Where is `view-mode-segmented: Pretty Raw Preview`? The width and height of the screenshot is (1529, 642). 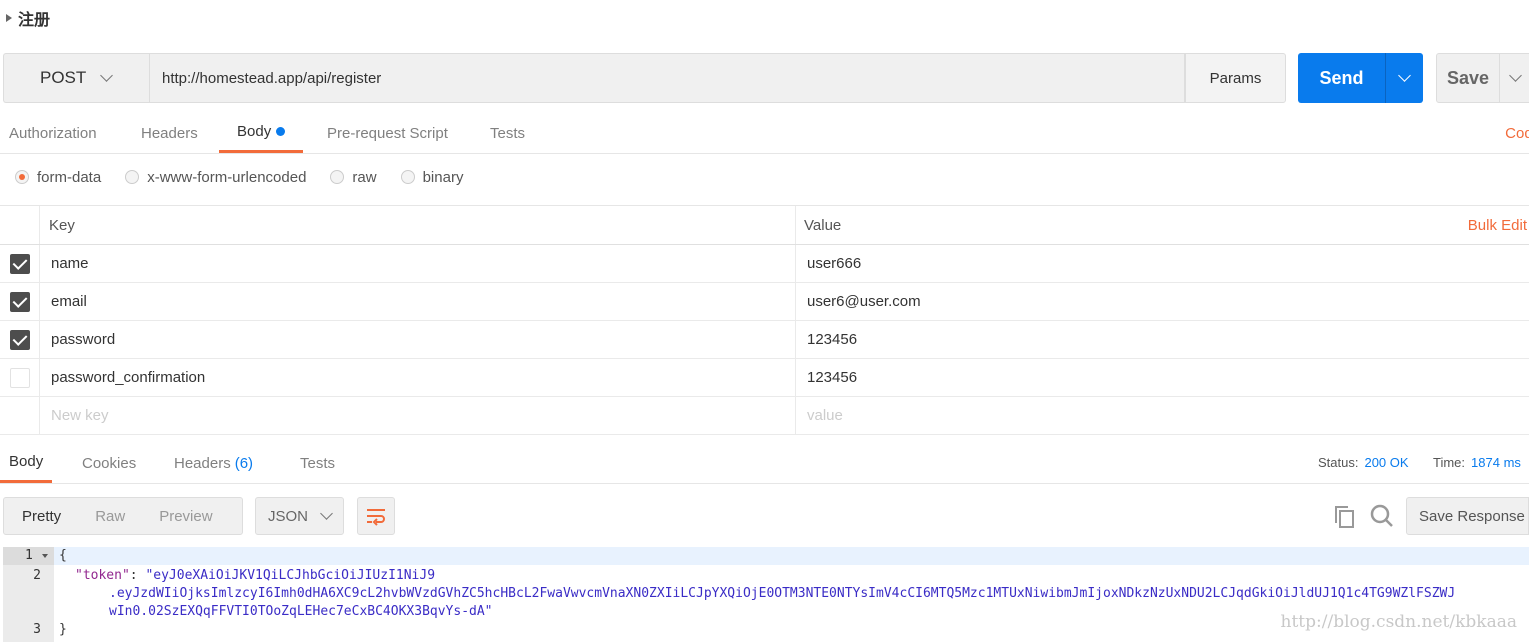
view-mode-segmented: Pretty Raw Preview is located at coordinates (123, 516).